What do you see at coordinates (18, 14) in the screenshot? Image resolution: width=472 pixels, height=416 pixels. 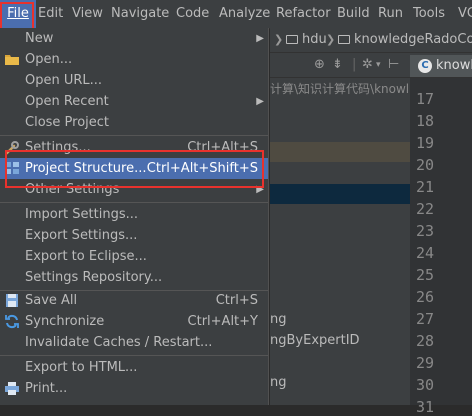 I see `menu-file: File` at bounding box center [18, 14].